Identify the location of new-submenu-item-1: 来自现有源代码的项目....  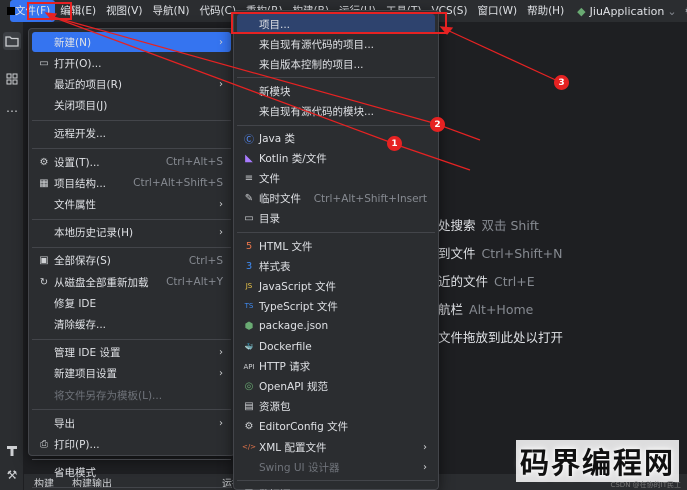
(336, 44).